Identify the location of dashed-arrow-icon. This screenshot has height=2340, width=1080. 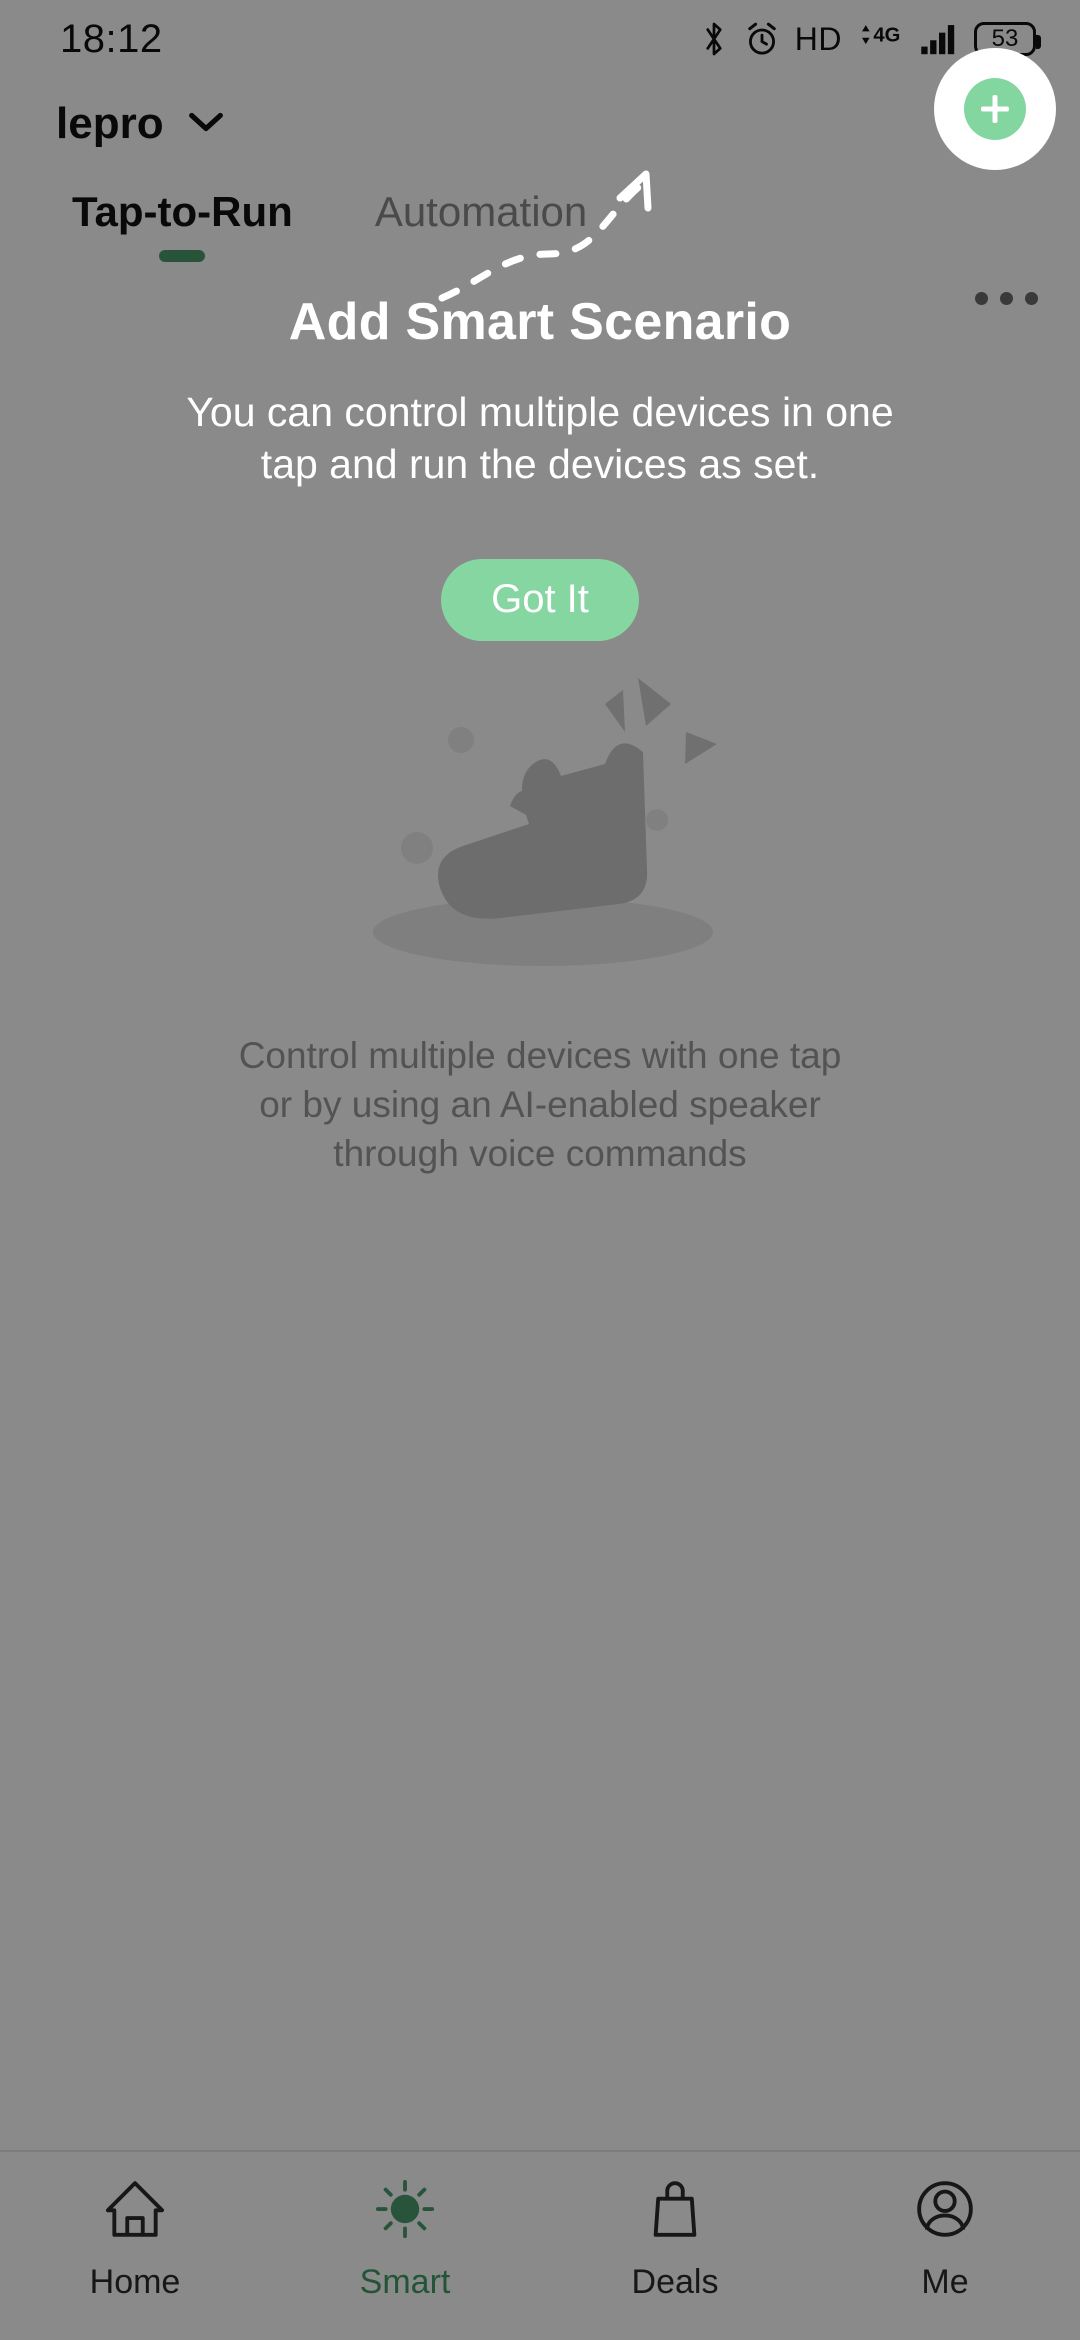
(570, 232).